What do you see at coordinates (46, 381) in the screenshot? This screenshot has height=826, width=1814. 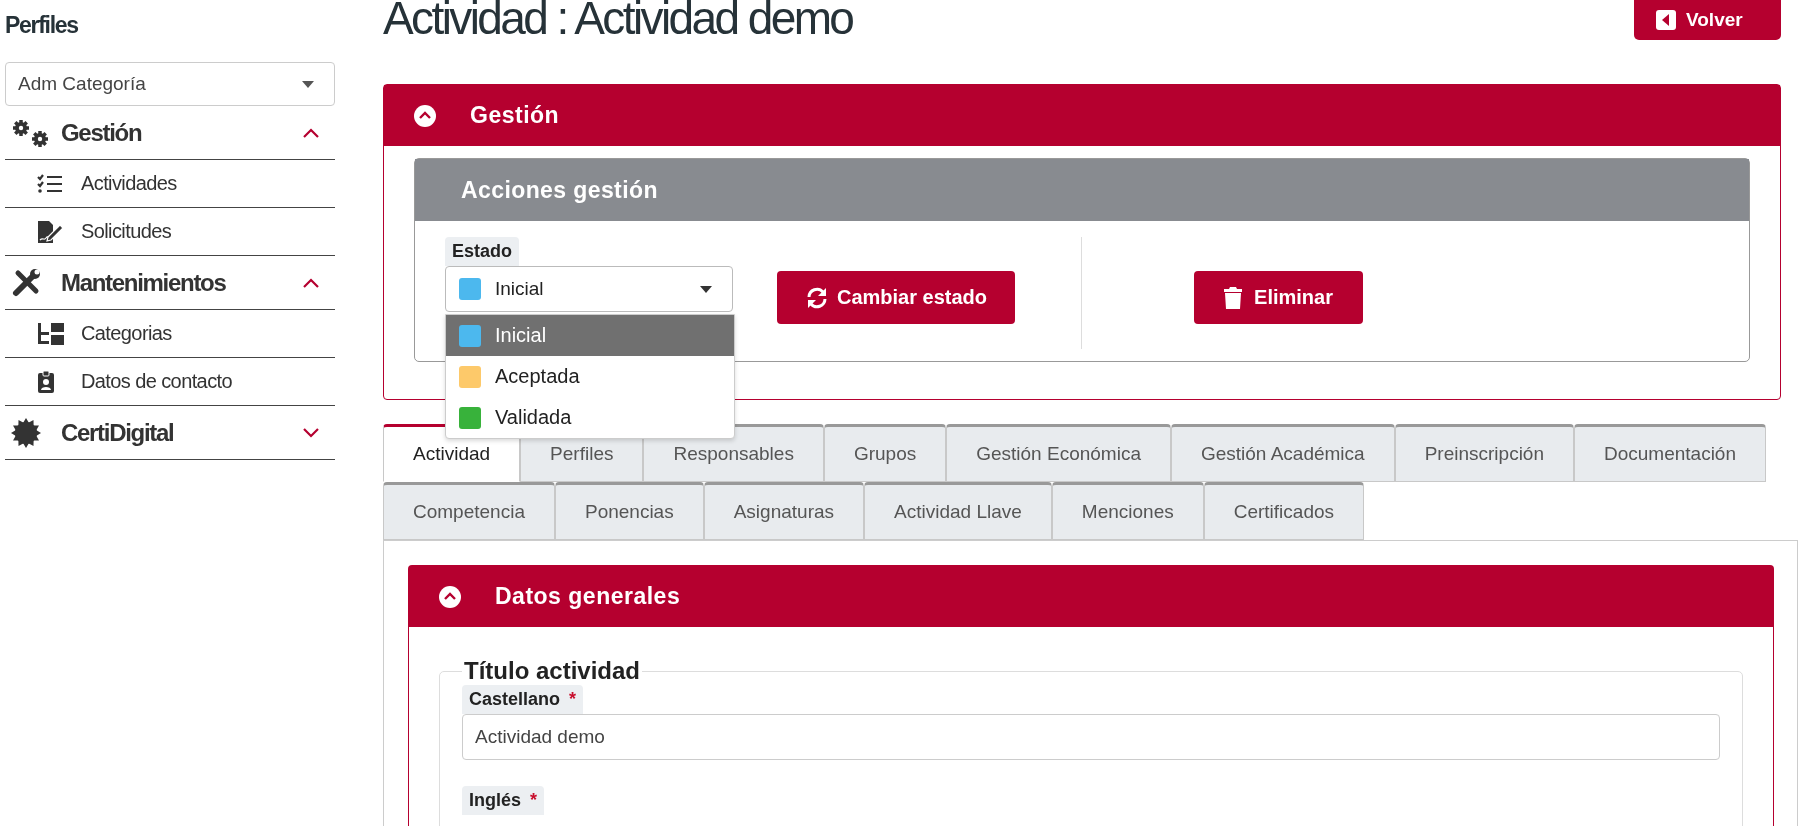 I see `id-badge-icon` at bounding box center [46, 381].